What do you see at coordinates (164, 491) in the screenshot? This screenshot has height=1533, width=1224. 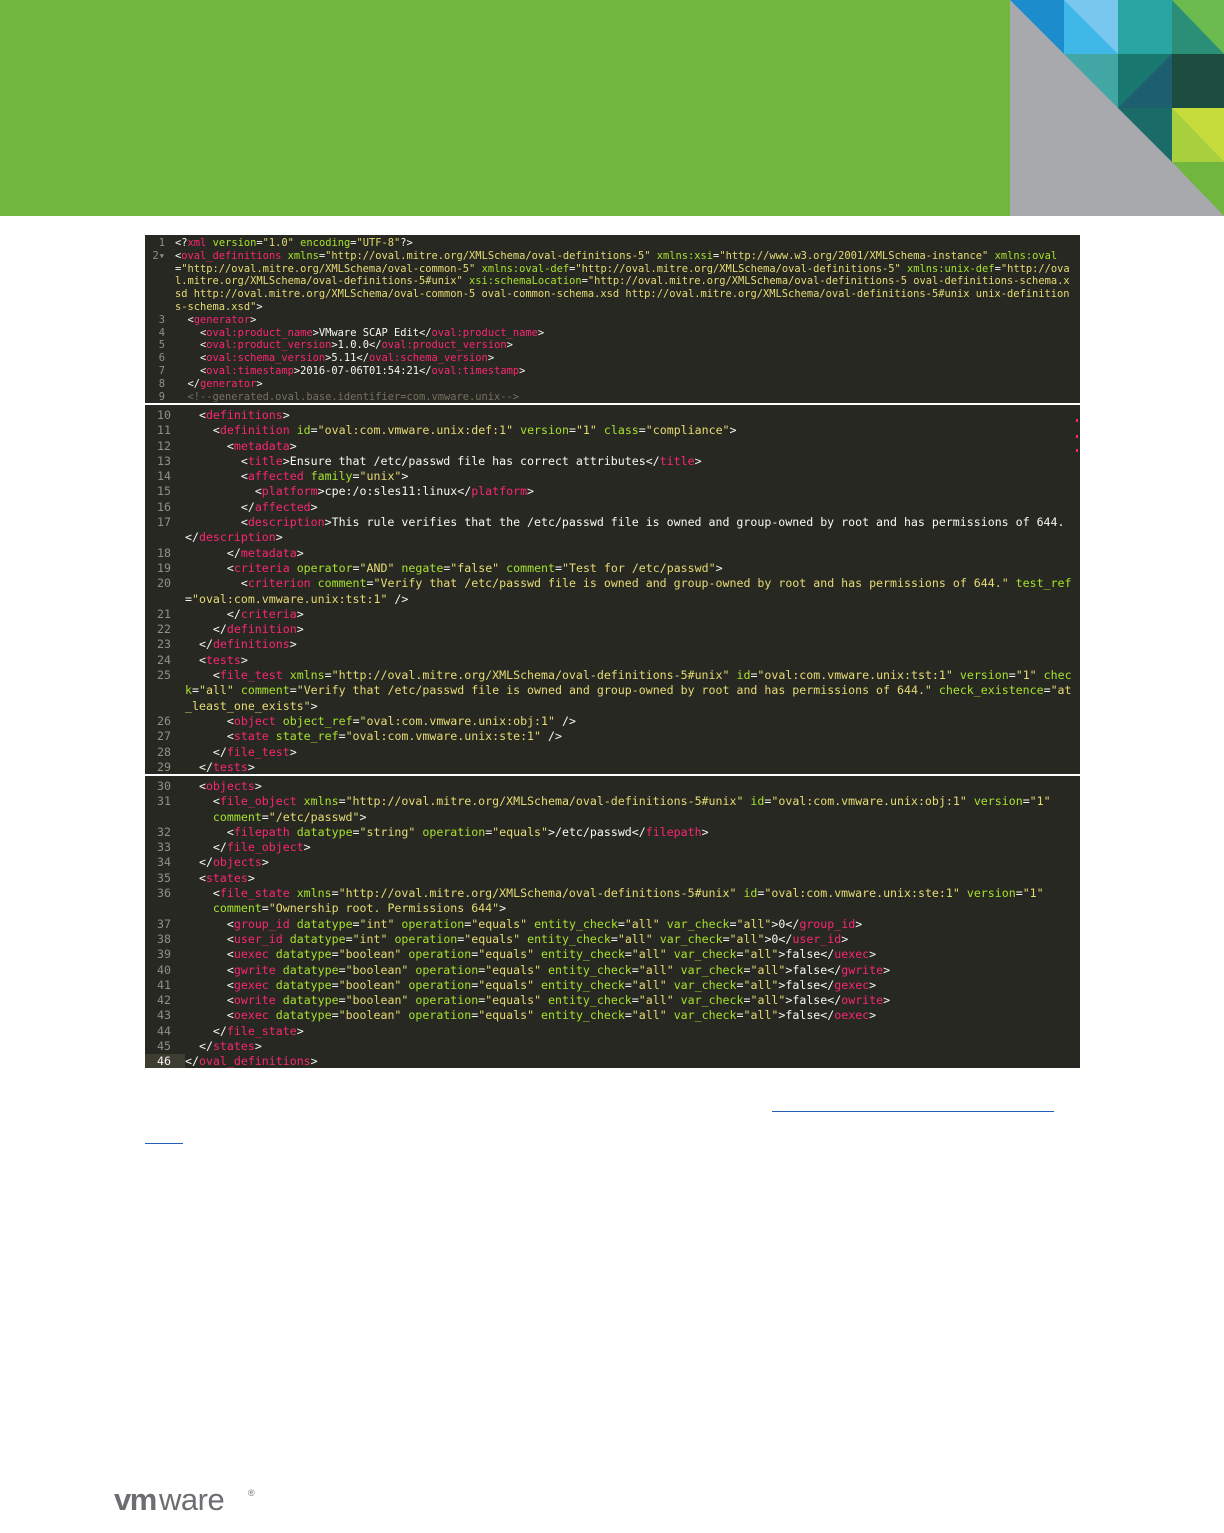 I see `line-number: 15` at bounding box center [164, 491].